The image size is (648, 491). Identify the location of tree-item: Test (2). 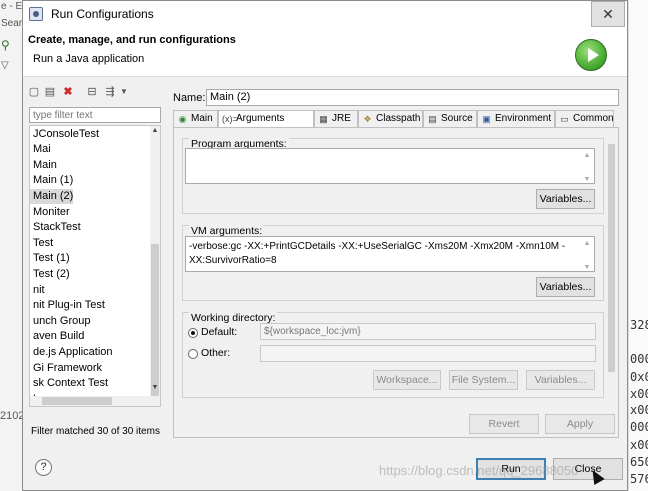
(50, 274).